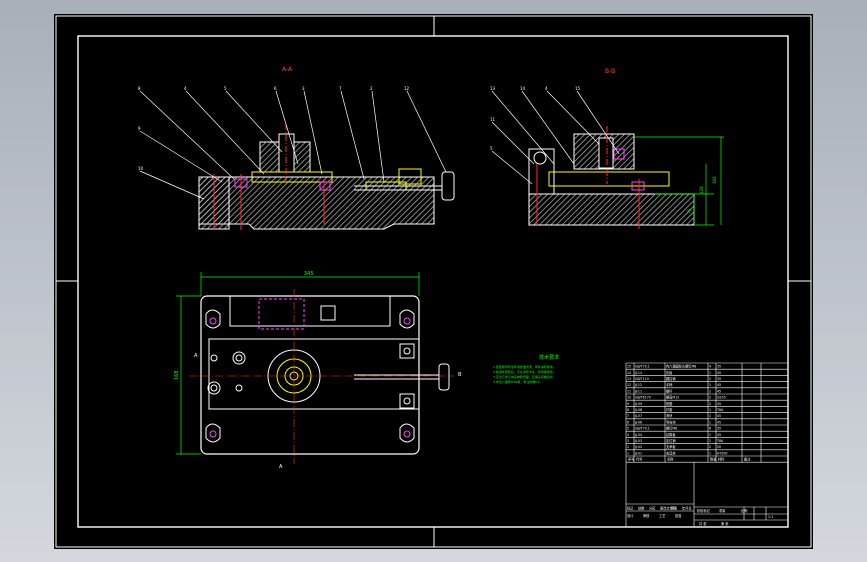 Image resolution: width=867 pixels, height=562 pixels. I want to click on balloon-label: 8, so click(139, 88).